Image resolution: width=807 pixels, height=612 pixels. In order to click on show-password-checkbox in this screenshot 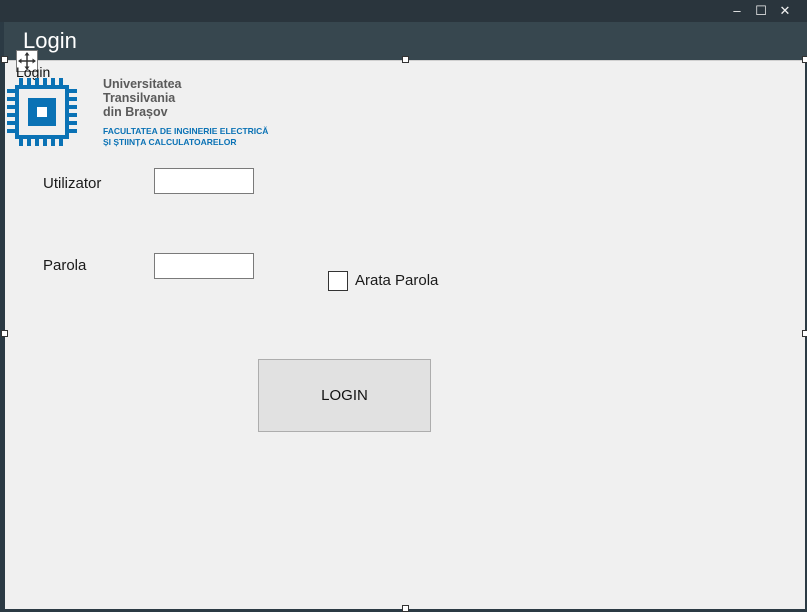, I will do `click(338, 281)`.